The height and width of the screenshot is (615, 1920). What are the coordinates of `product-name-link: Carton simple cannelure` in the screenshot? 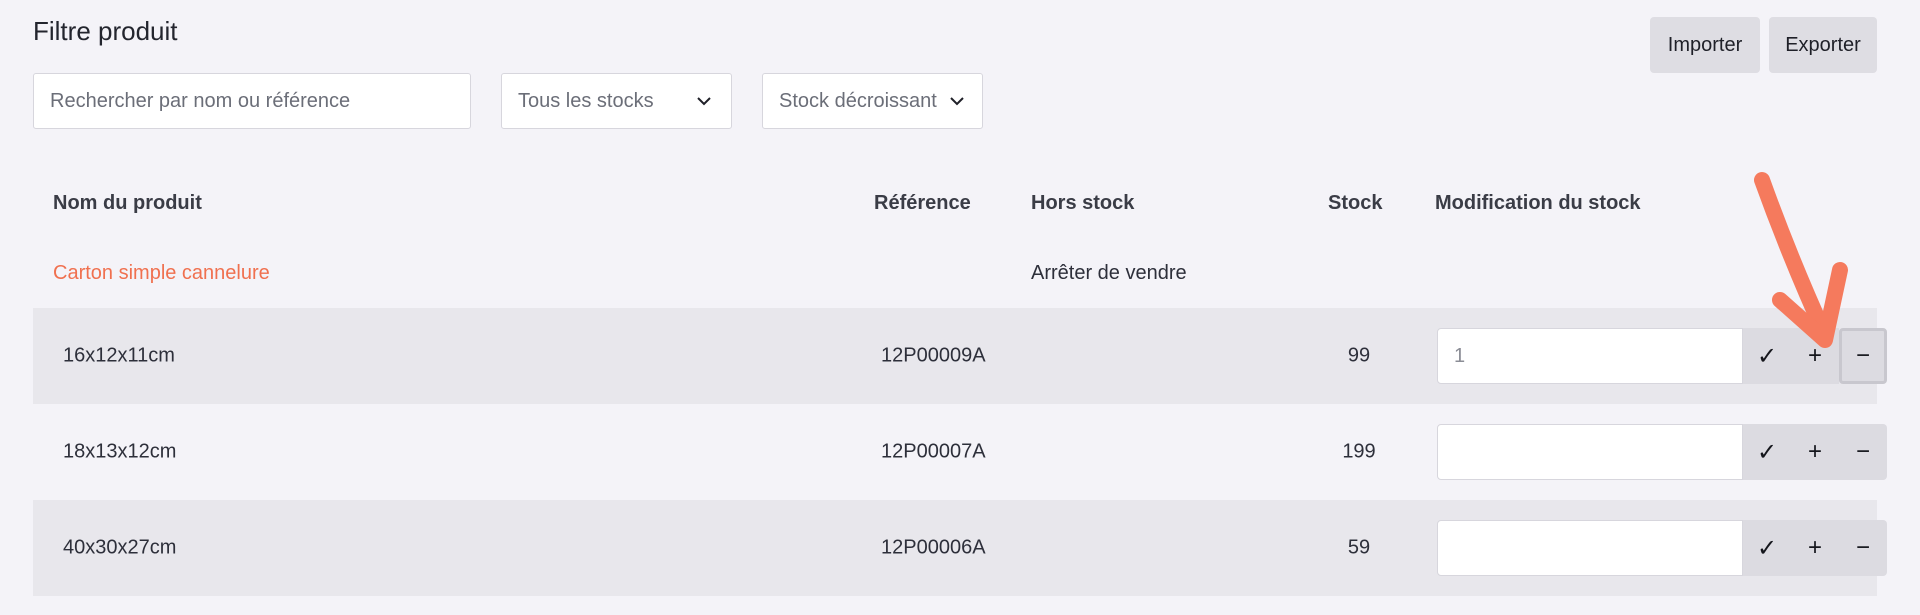 It's located at (161, 273).